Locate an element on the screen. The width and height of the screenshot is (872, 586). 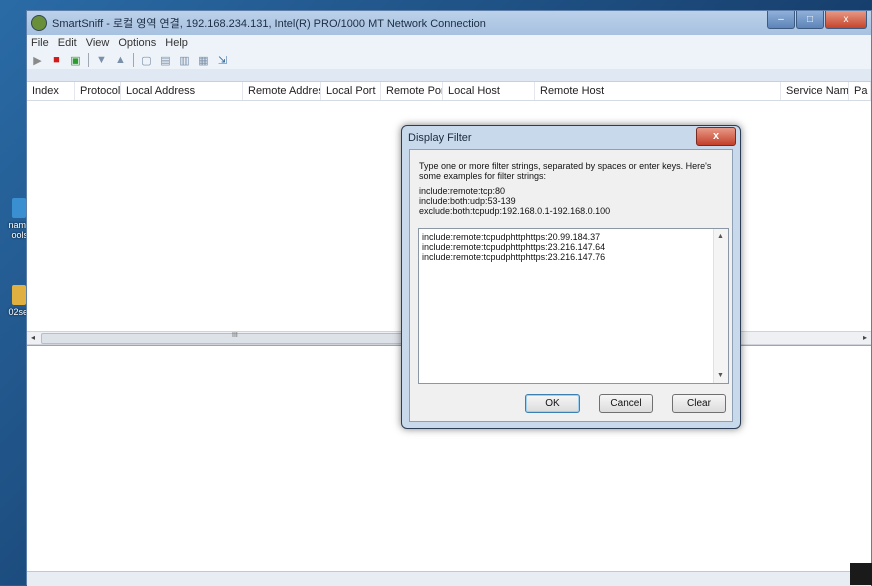
exit-icon: ⇲ is located at coordinates (222, 60).